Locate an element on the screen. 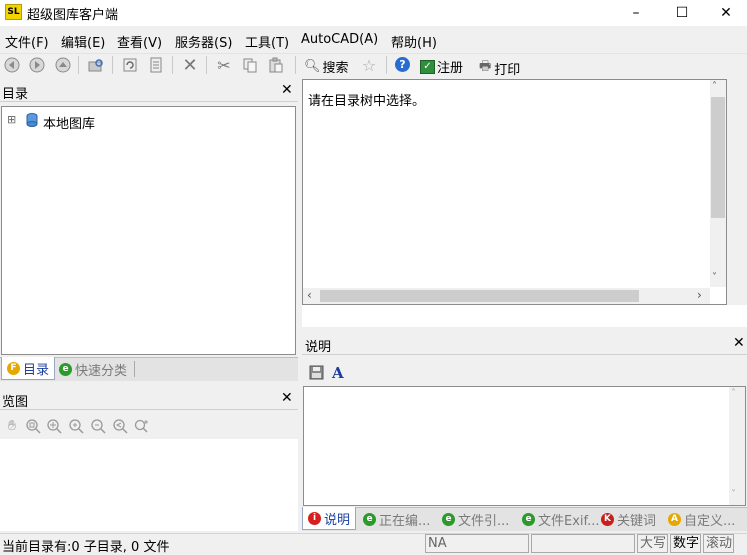 Image resolution: width=747 pixels, height=555 pixels. find-folder-icon is located at coordinates (96, 65).